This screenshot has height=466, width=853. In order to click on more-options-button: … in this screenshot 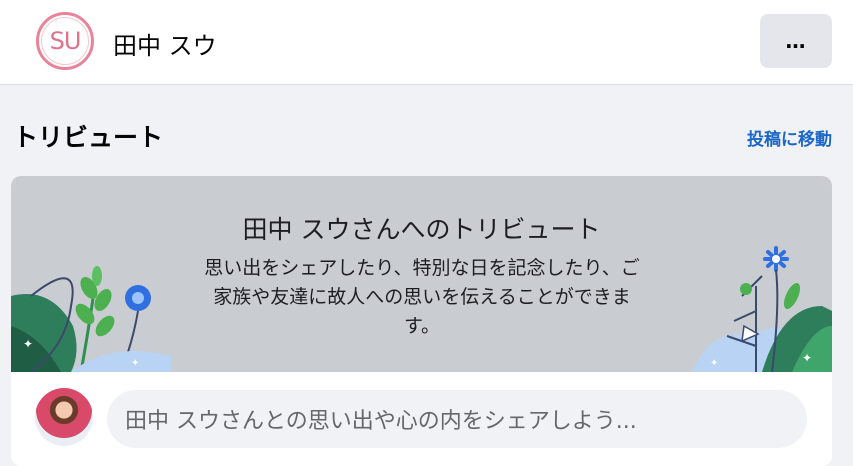, I will do `click(796, 41)`.